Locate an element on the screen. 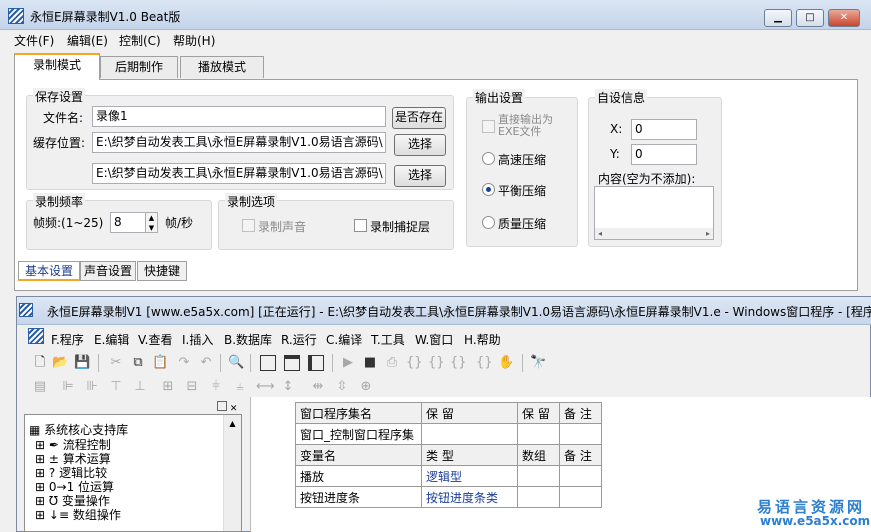 The height and width of the screenshot is (532, 871). ide-menu-tools: T.工具 is located at coordinates (388, 339).